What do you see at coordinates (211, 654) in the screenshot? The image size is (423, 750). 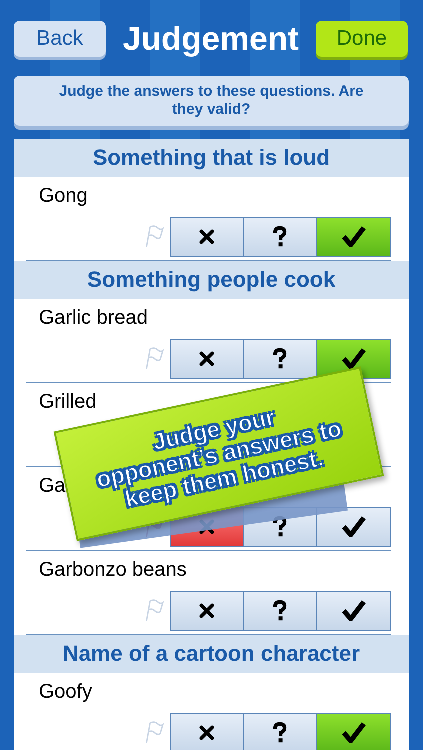 I see `question-text: Name of a cartoon character` at bounding box center [211, 654].